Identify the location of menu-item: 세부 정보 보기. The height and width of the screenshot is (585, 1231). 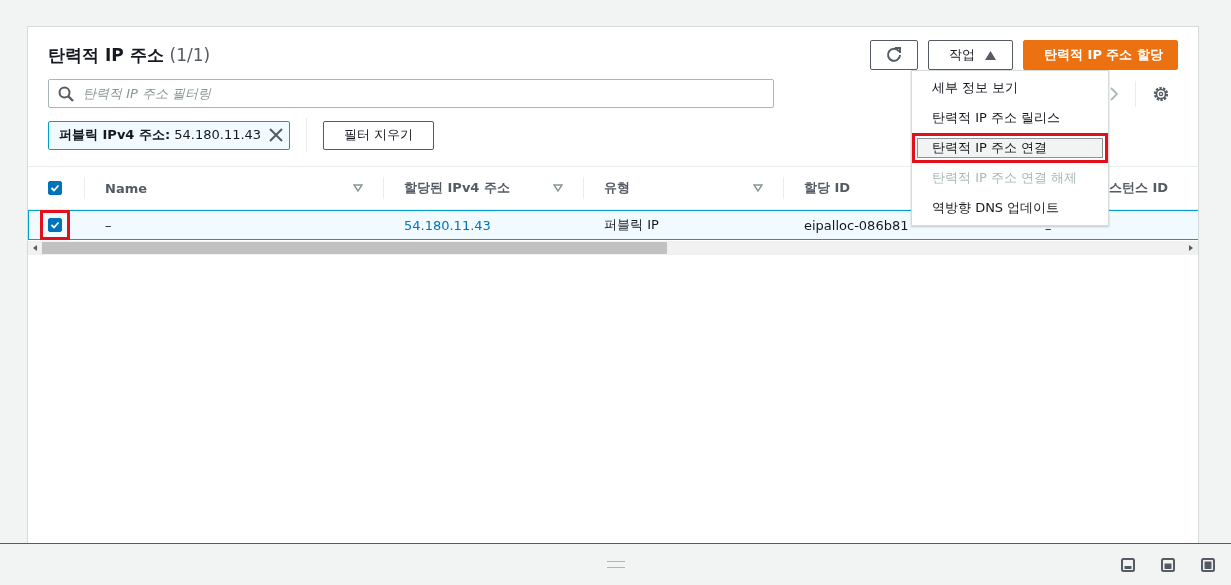
(1010, 88).